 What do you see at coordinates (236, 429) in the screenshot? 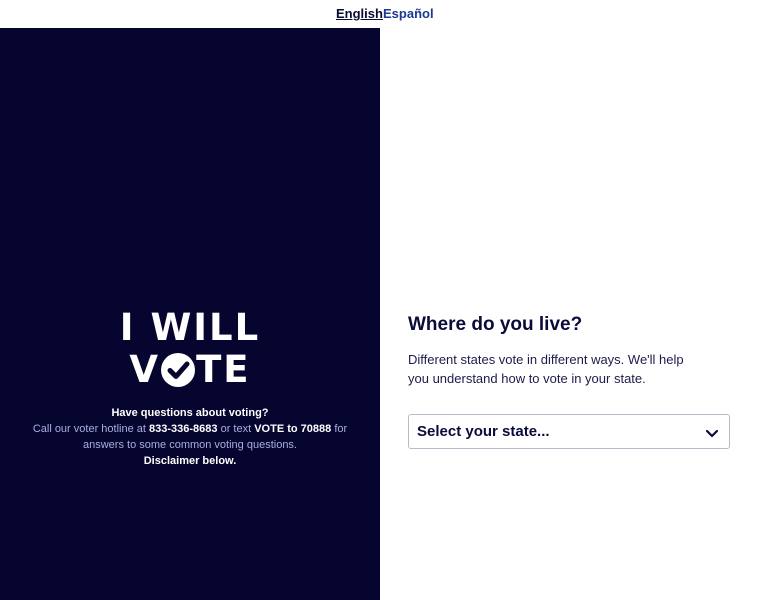
I see `help-or-text: or text` at bounding box center [236, 429].